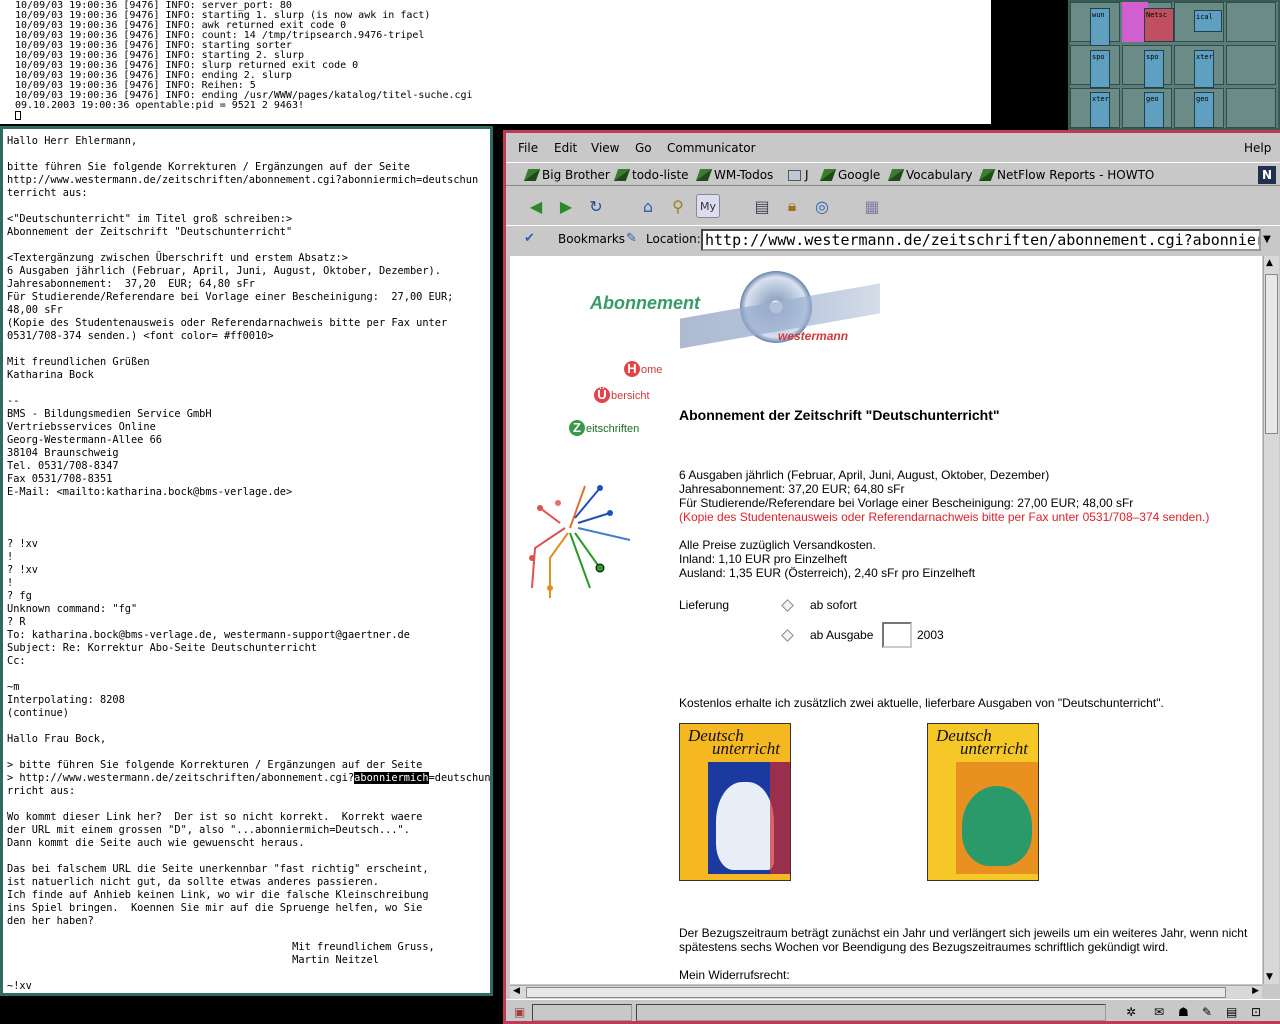 This screenshot has width=1280, height=1024. I want to click on pager-window: ical, so click(1208, 21).